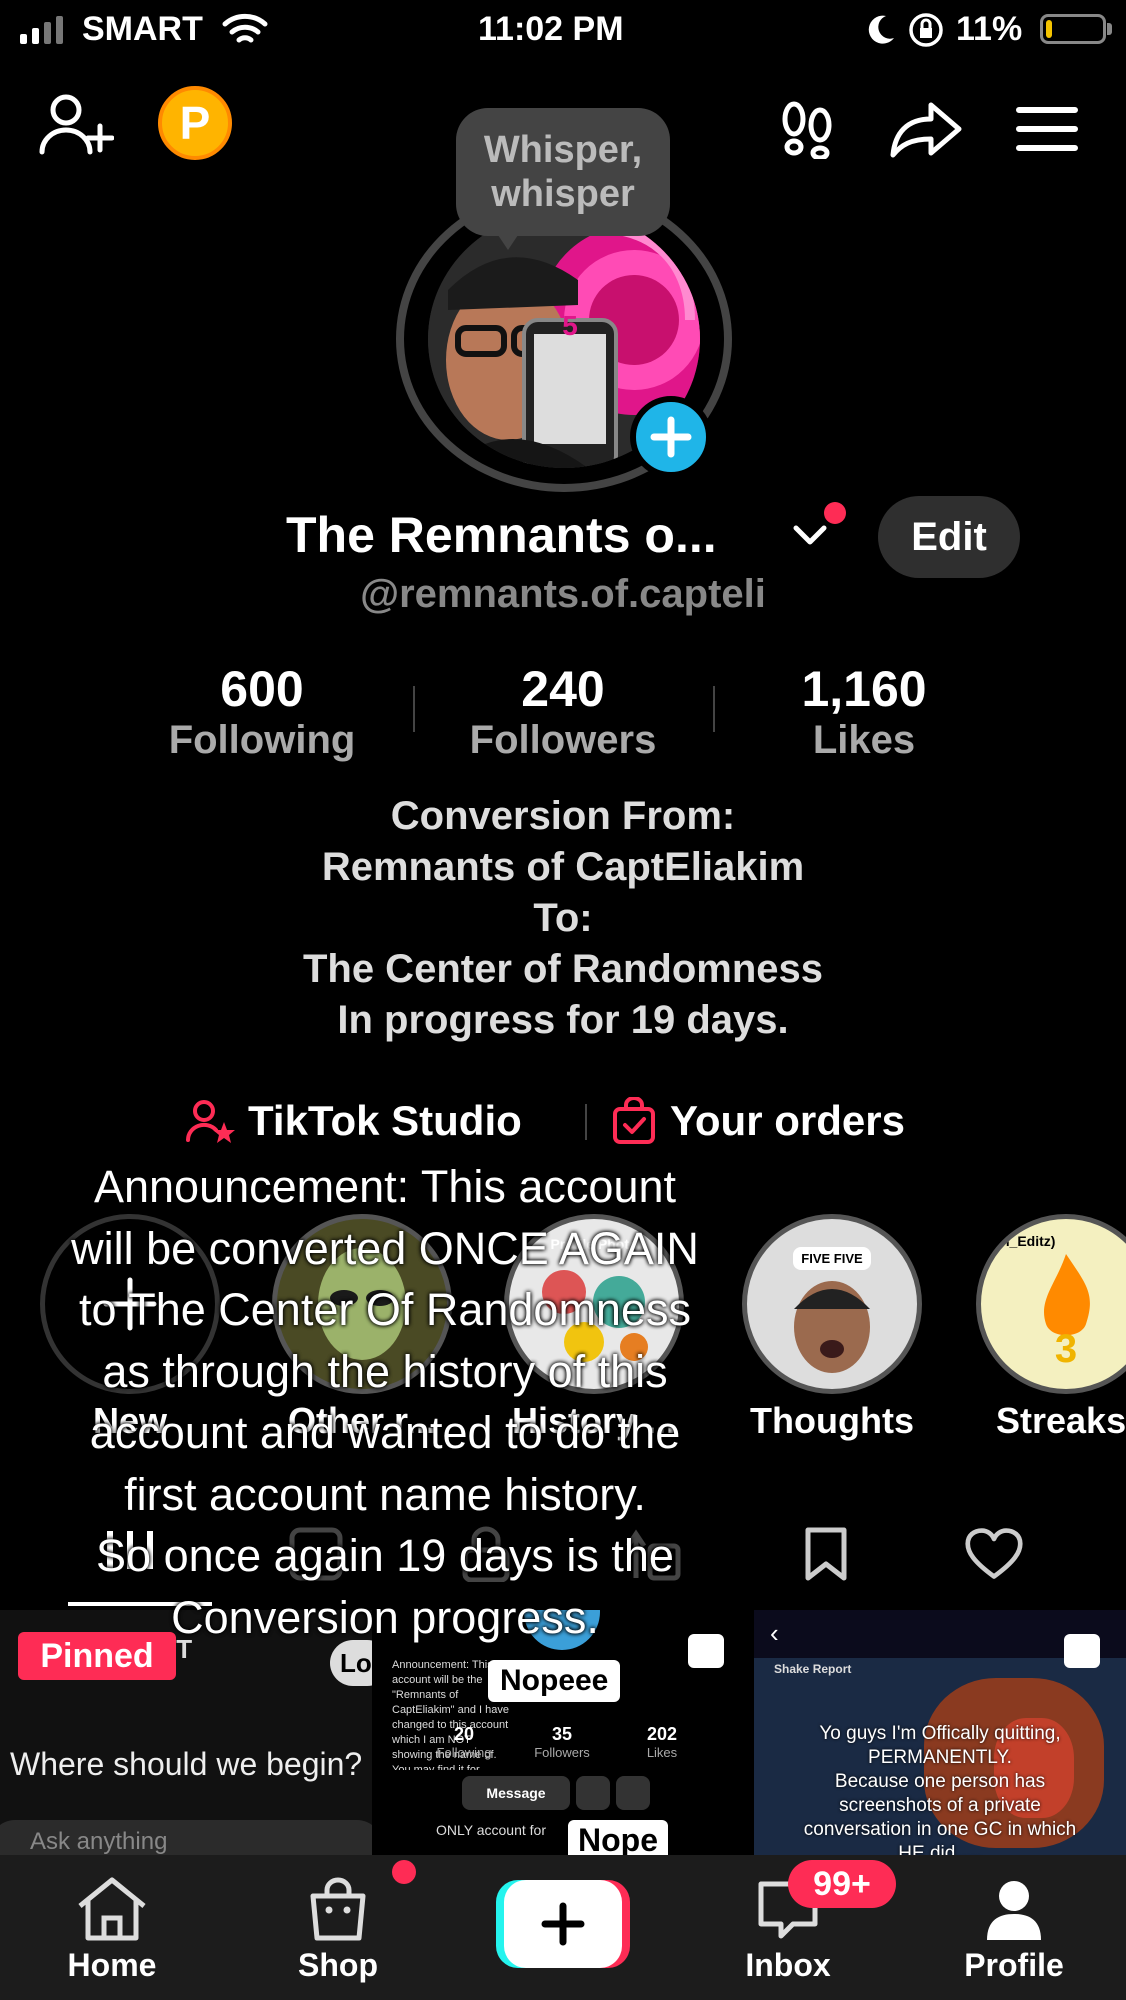 This screenshot has width=1126, height=2000. I want to click on mini-stat: 20 Following, so click(464, 1742).